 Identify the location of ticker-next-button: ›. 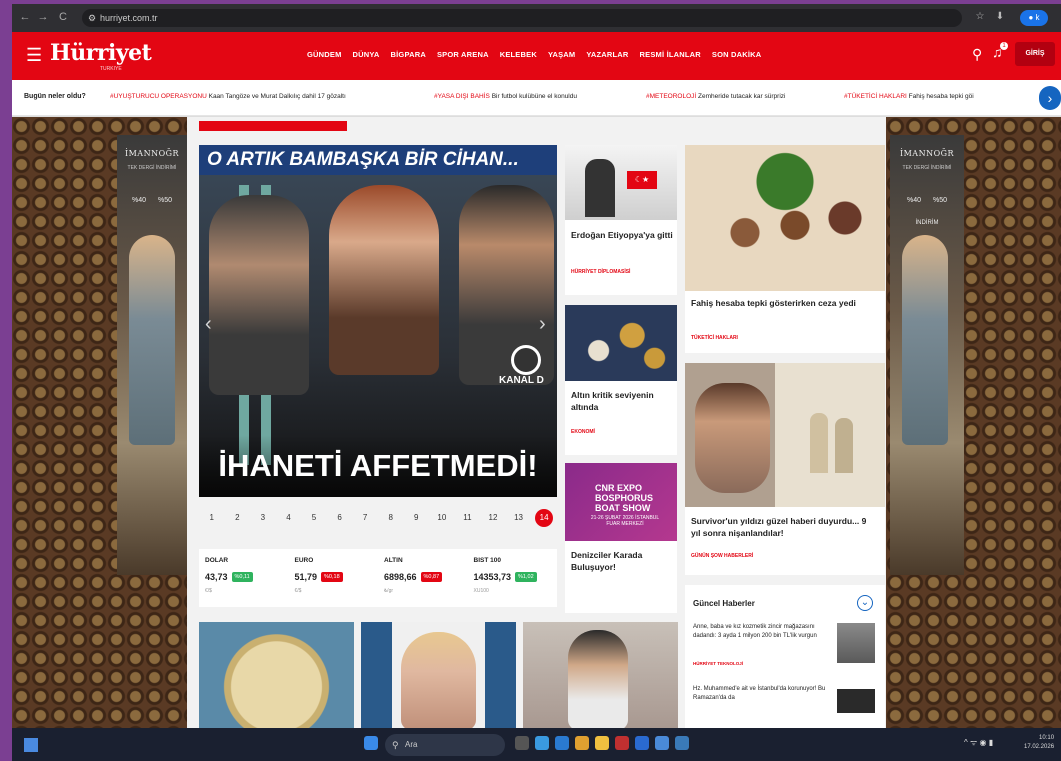
(1050, 98).